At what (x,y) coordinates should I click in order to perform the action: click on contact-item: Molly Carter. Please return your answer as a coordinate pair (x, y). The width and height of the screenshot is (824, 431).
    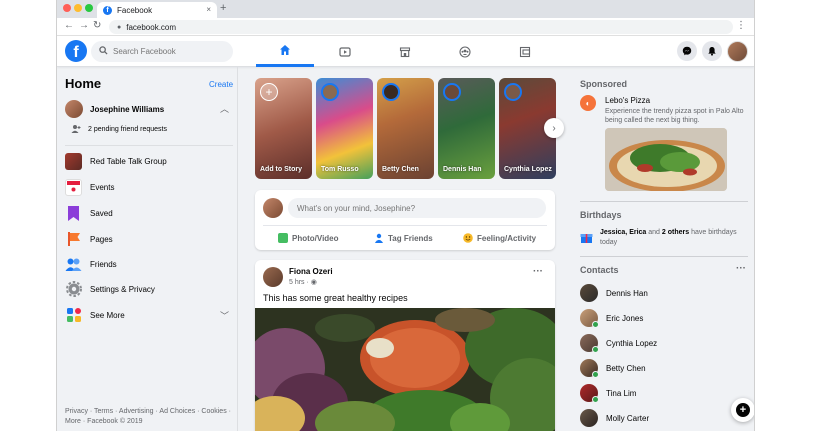
    Looking at the image, I should click on (665, 418).